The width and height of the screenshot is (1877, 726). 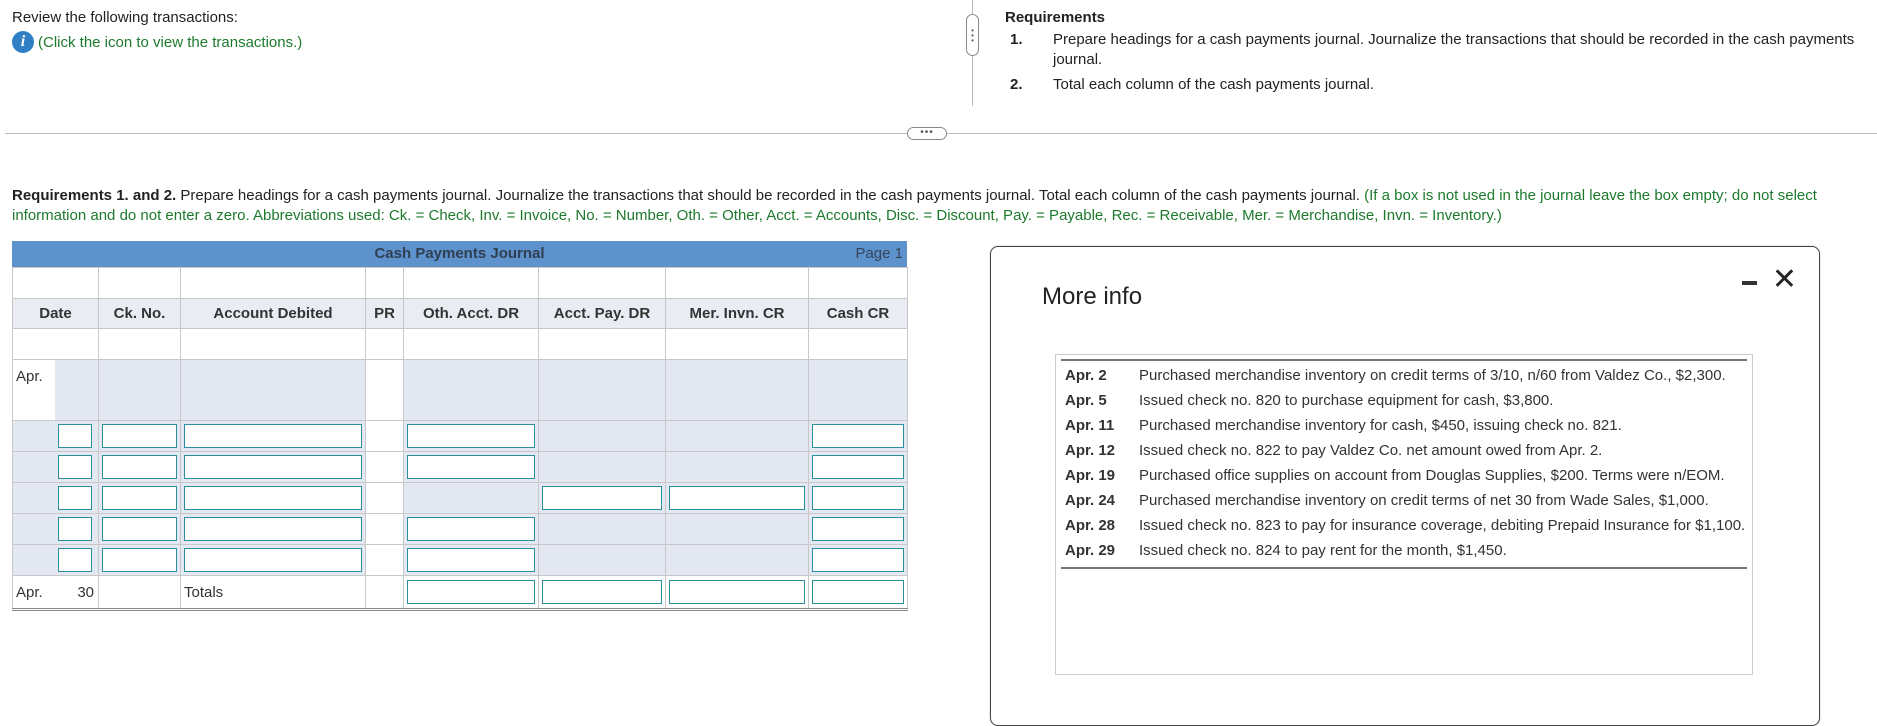 I want to click on column-header: Acct. Pay. DR, so click(x=602, y=313).